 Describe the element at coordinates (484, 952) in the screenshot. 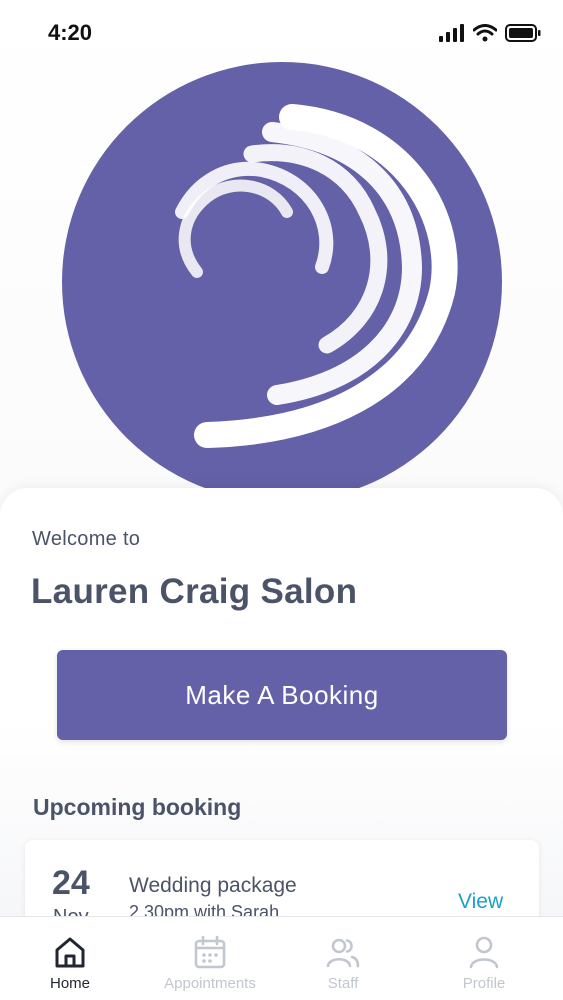

I see `user-icon` at that location.